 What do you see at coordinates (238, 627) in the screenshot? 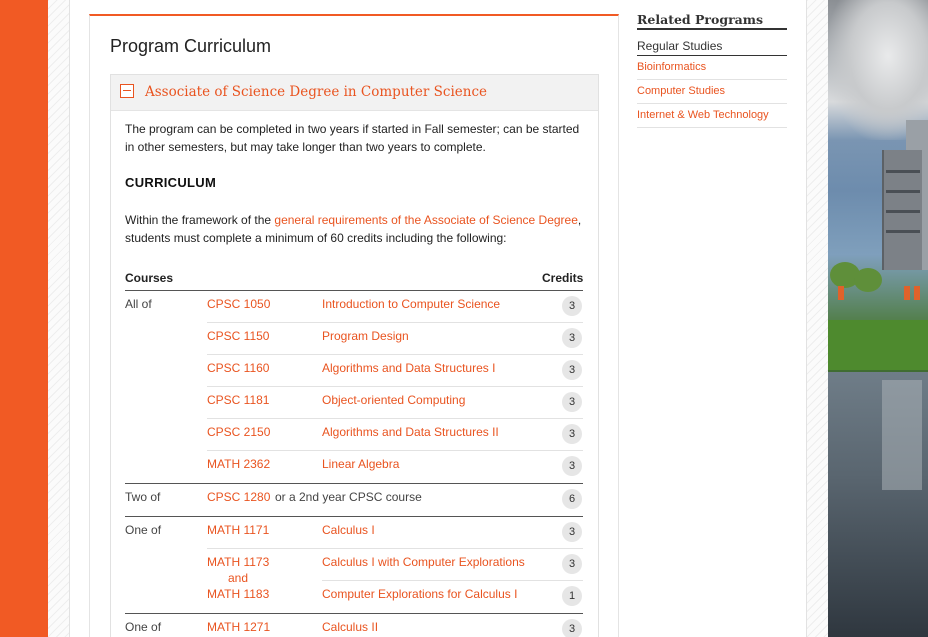
I see `course-code-math-1271: MATH 1271` at bounding box center [238, 627].